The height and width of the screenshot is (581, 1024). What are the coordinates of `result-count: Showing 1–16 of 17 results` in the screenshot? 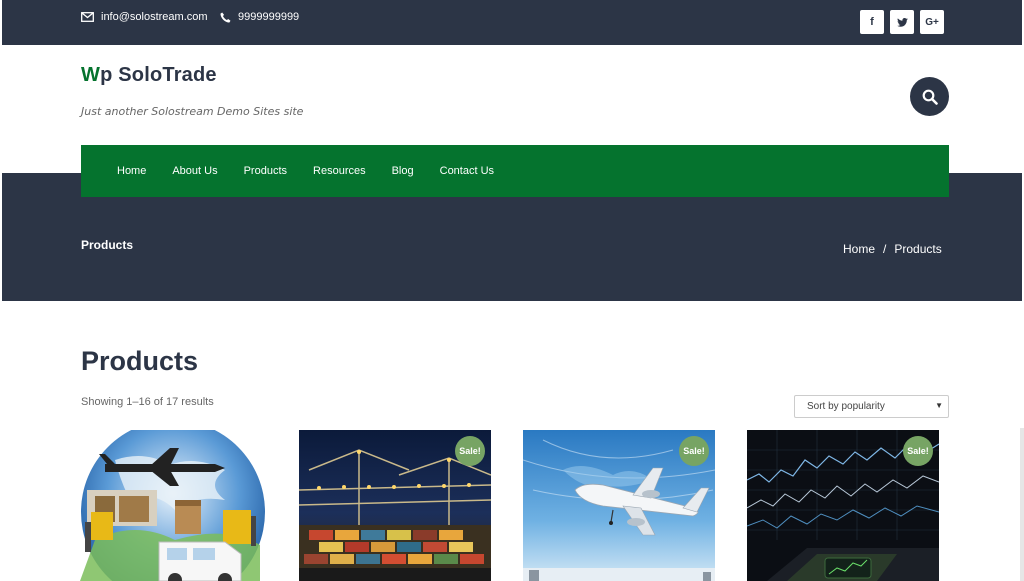 It's located at (147, 402).